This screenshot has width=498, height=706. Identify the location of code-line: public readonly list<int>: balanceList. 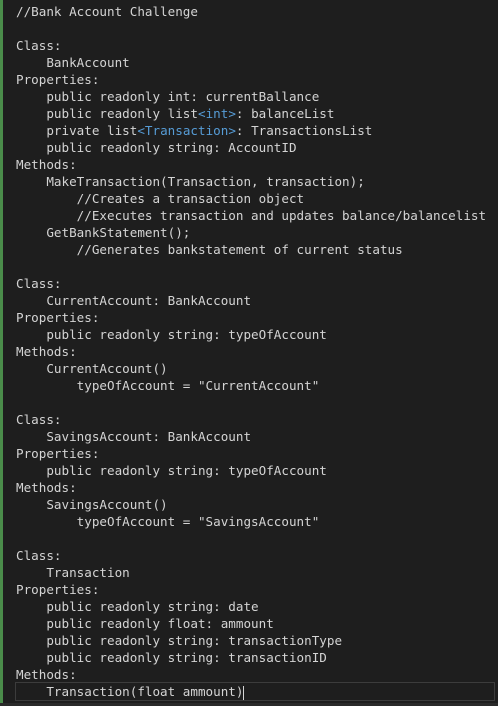
(255, 113).